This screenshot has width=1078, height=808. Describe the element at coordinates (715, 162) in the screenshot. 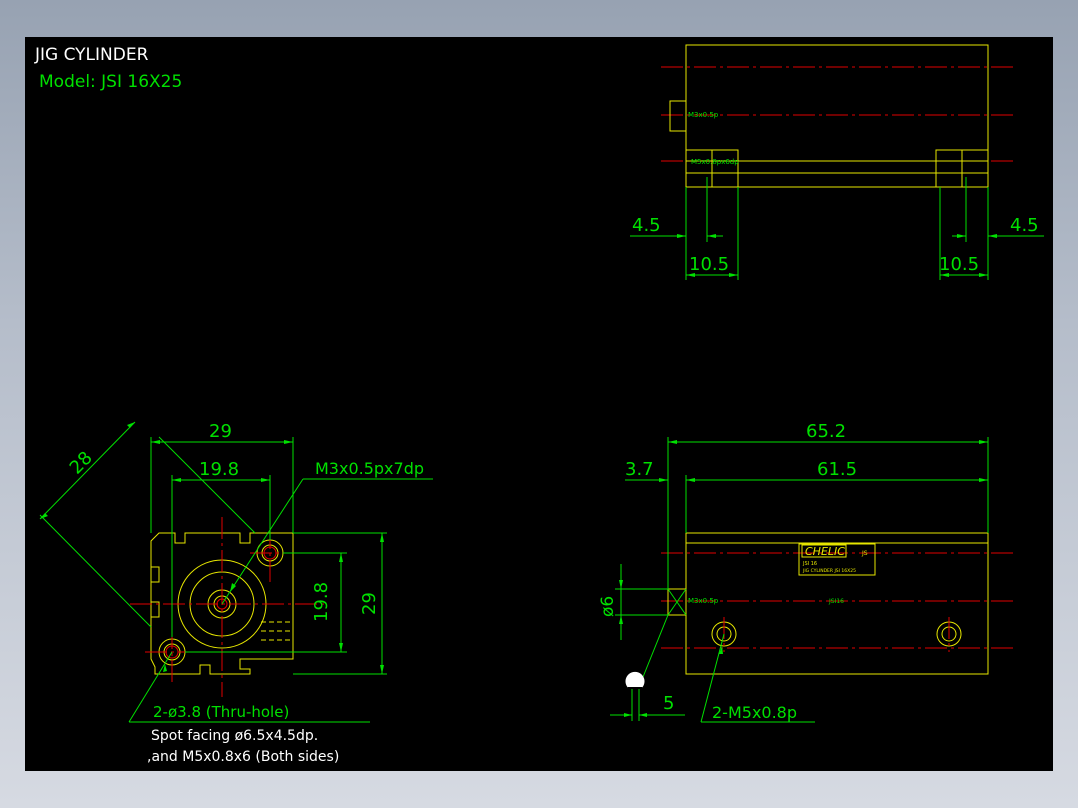

I see `top-bottom-port-label: M5x0.8px6dp` at that location.